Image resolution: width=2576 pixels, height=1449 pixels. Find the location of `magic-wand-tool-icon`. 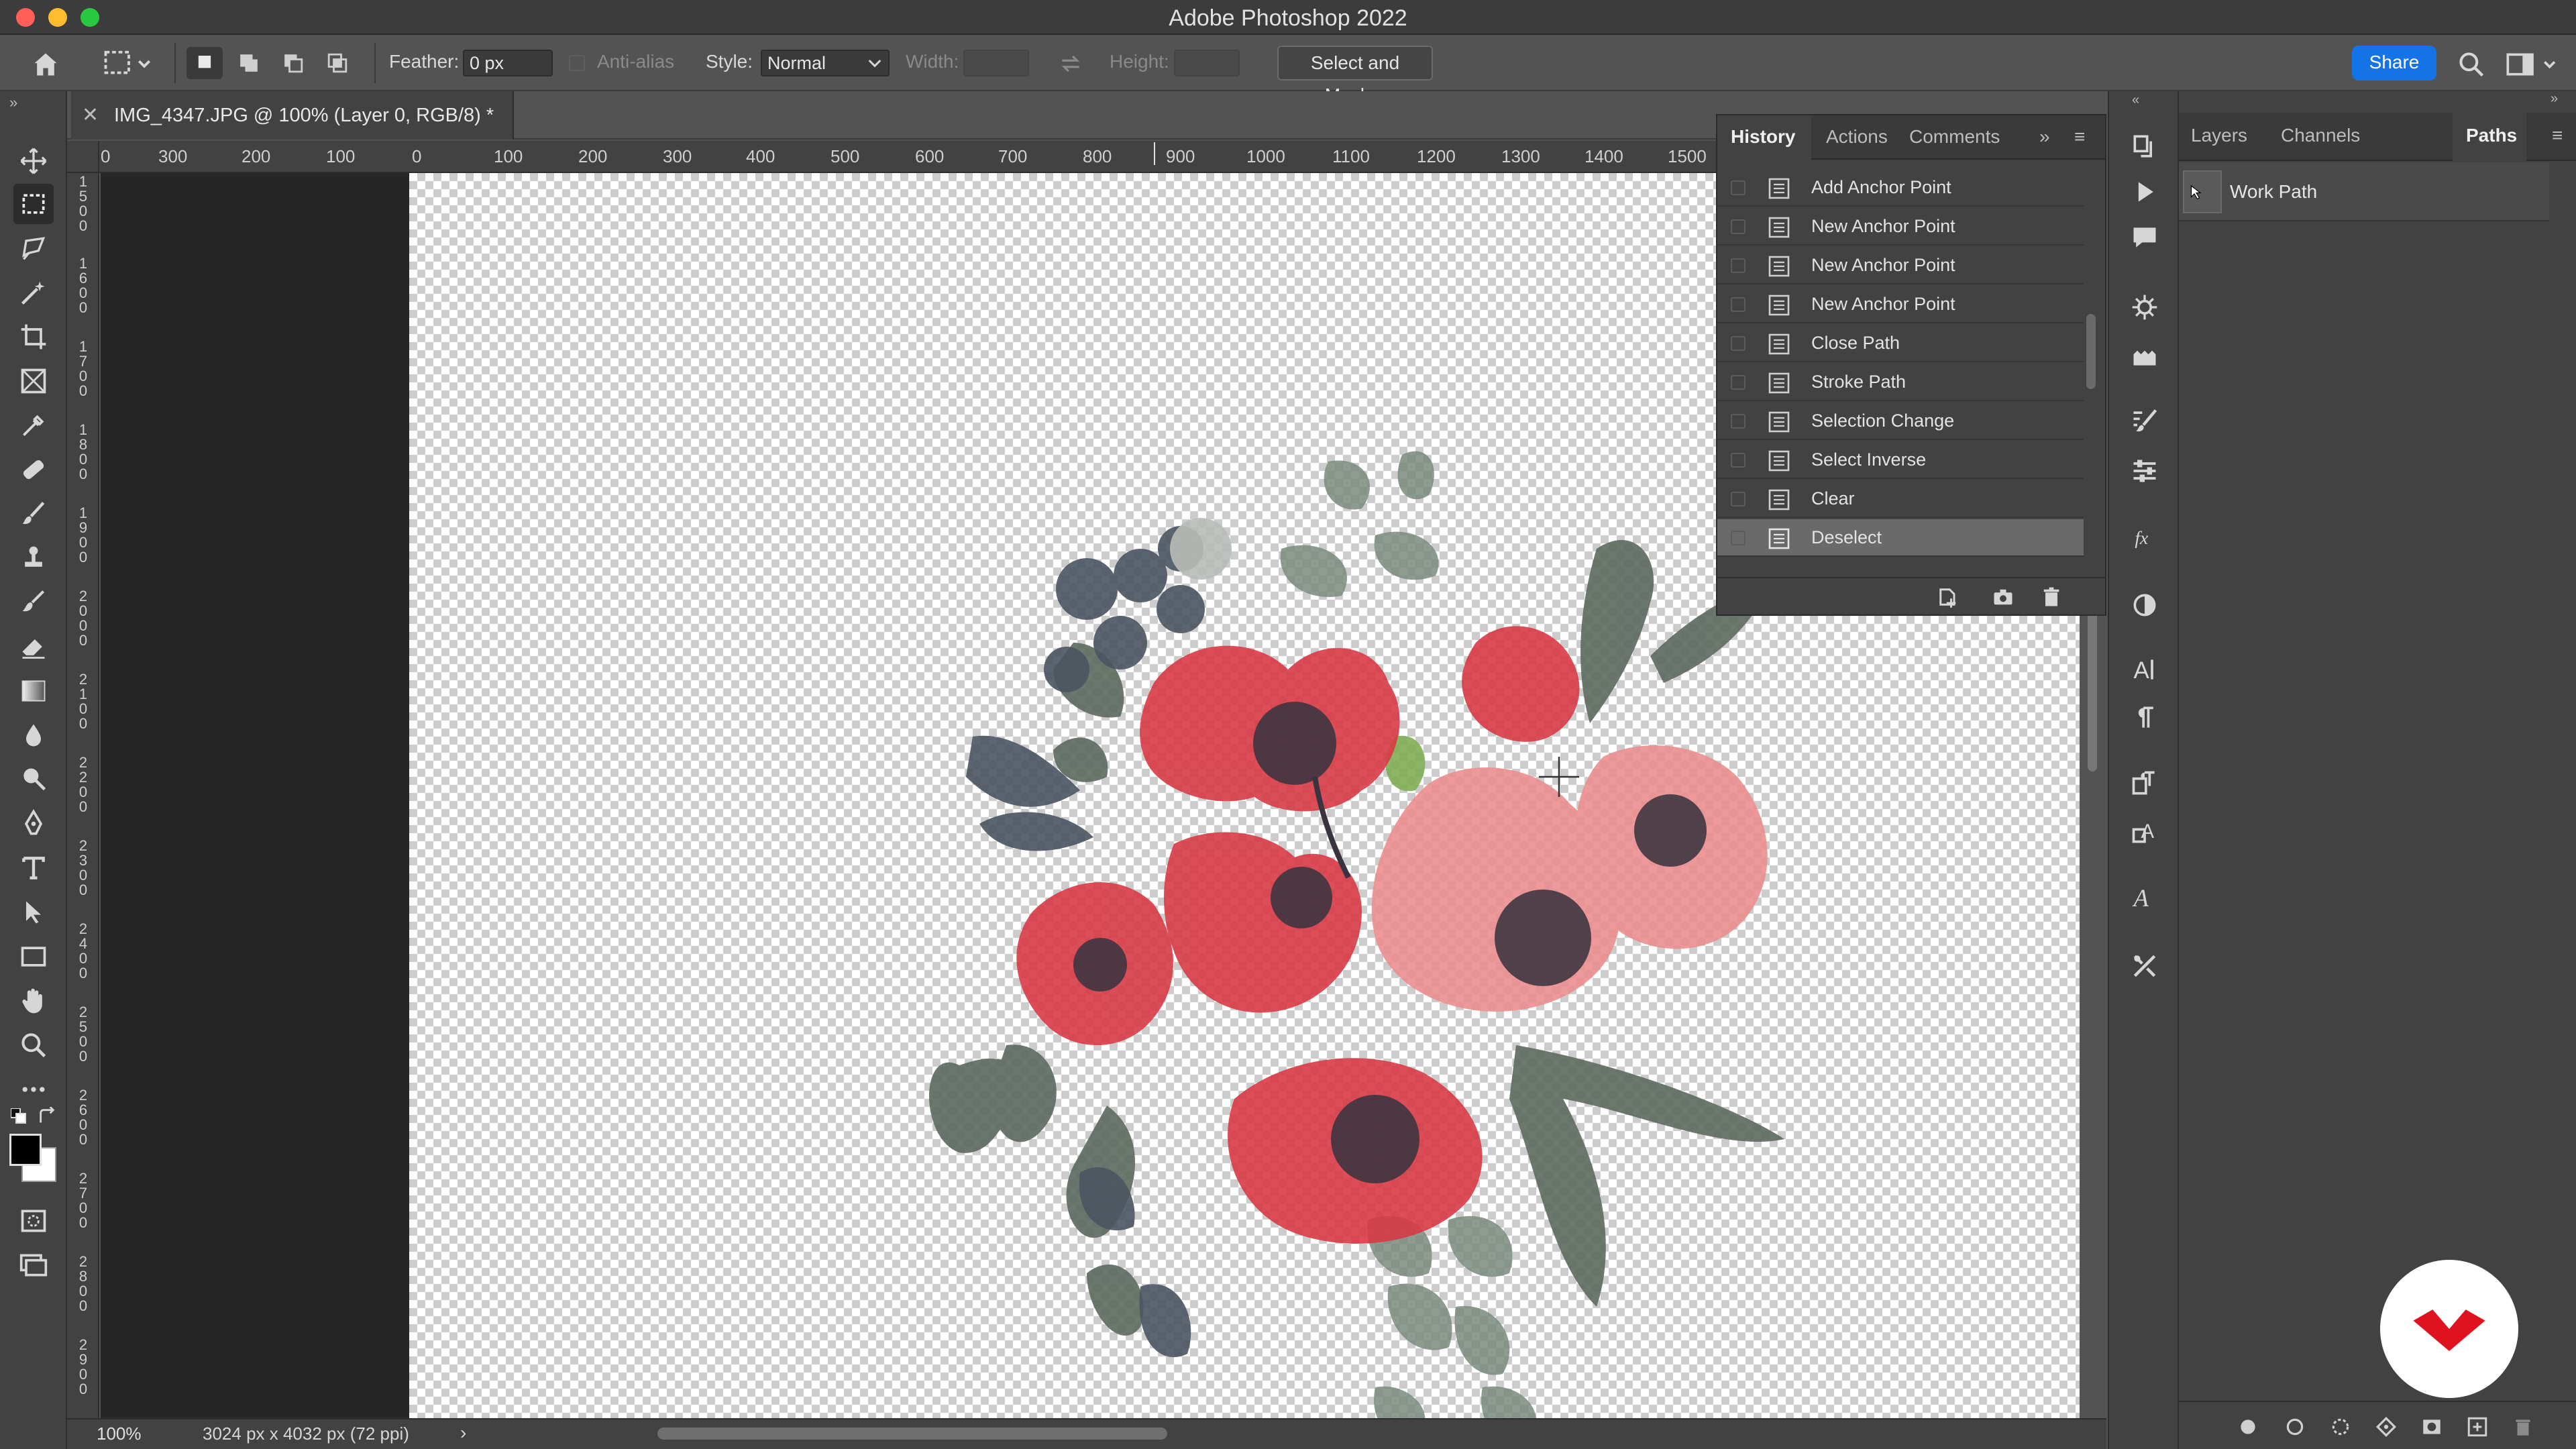

magic-wand-tool-icon is located at coordinates (33, 292).